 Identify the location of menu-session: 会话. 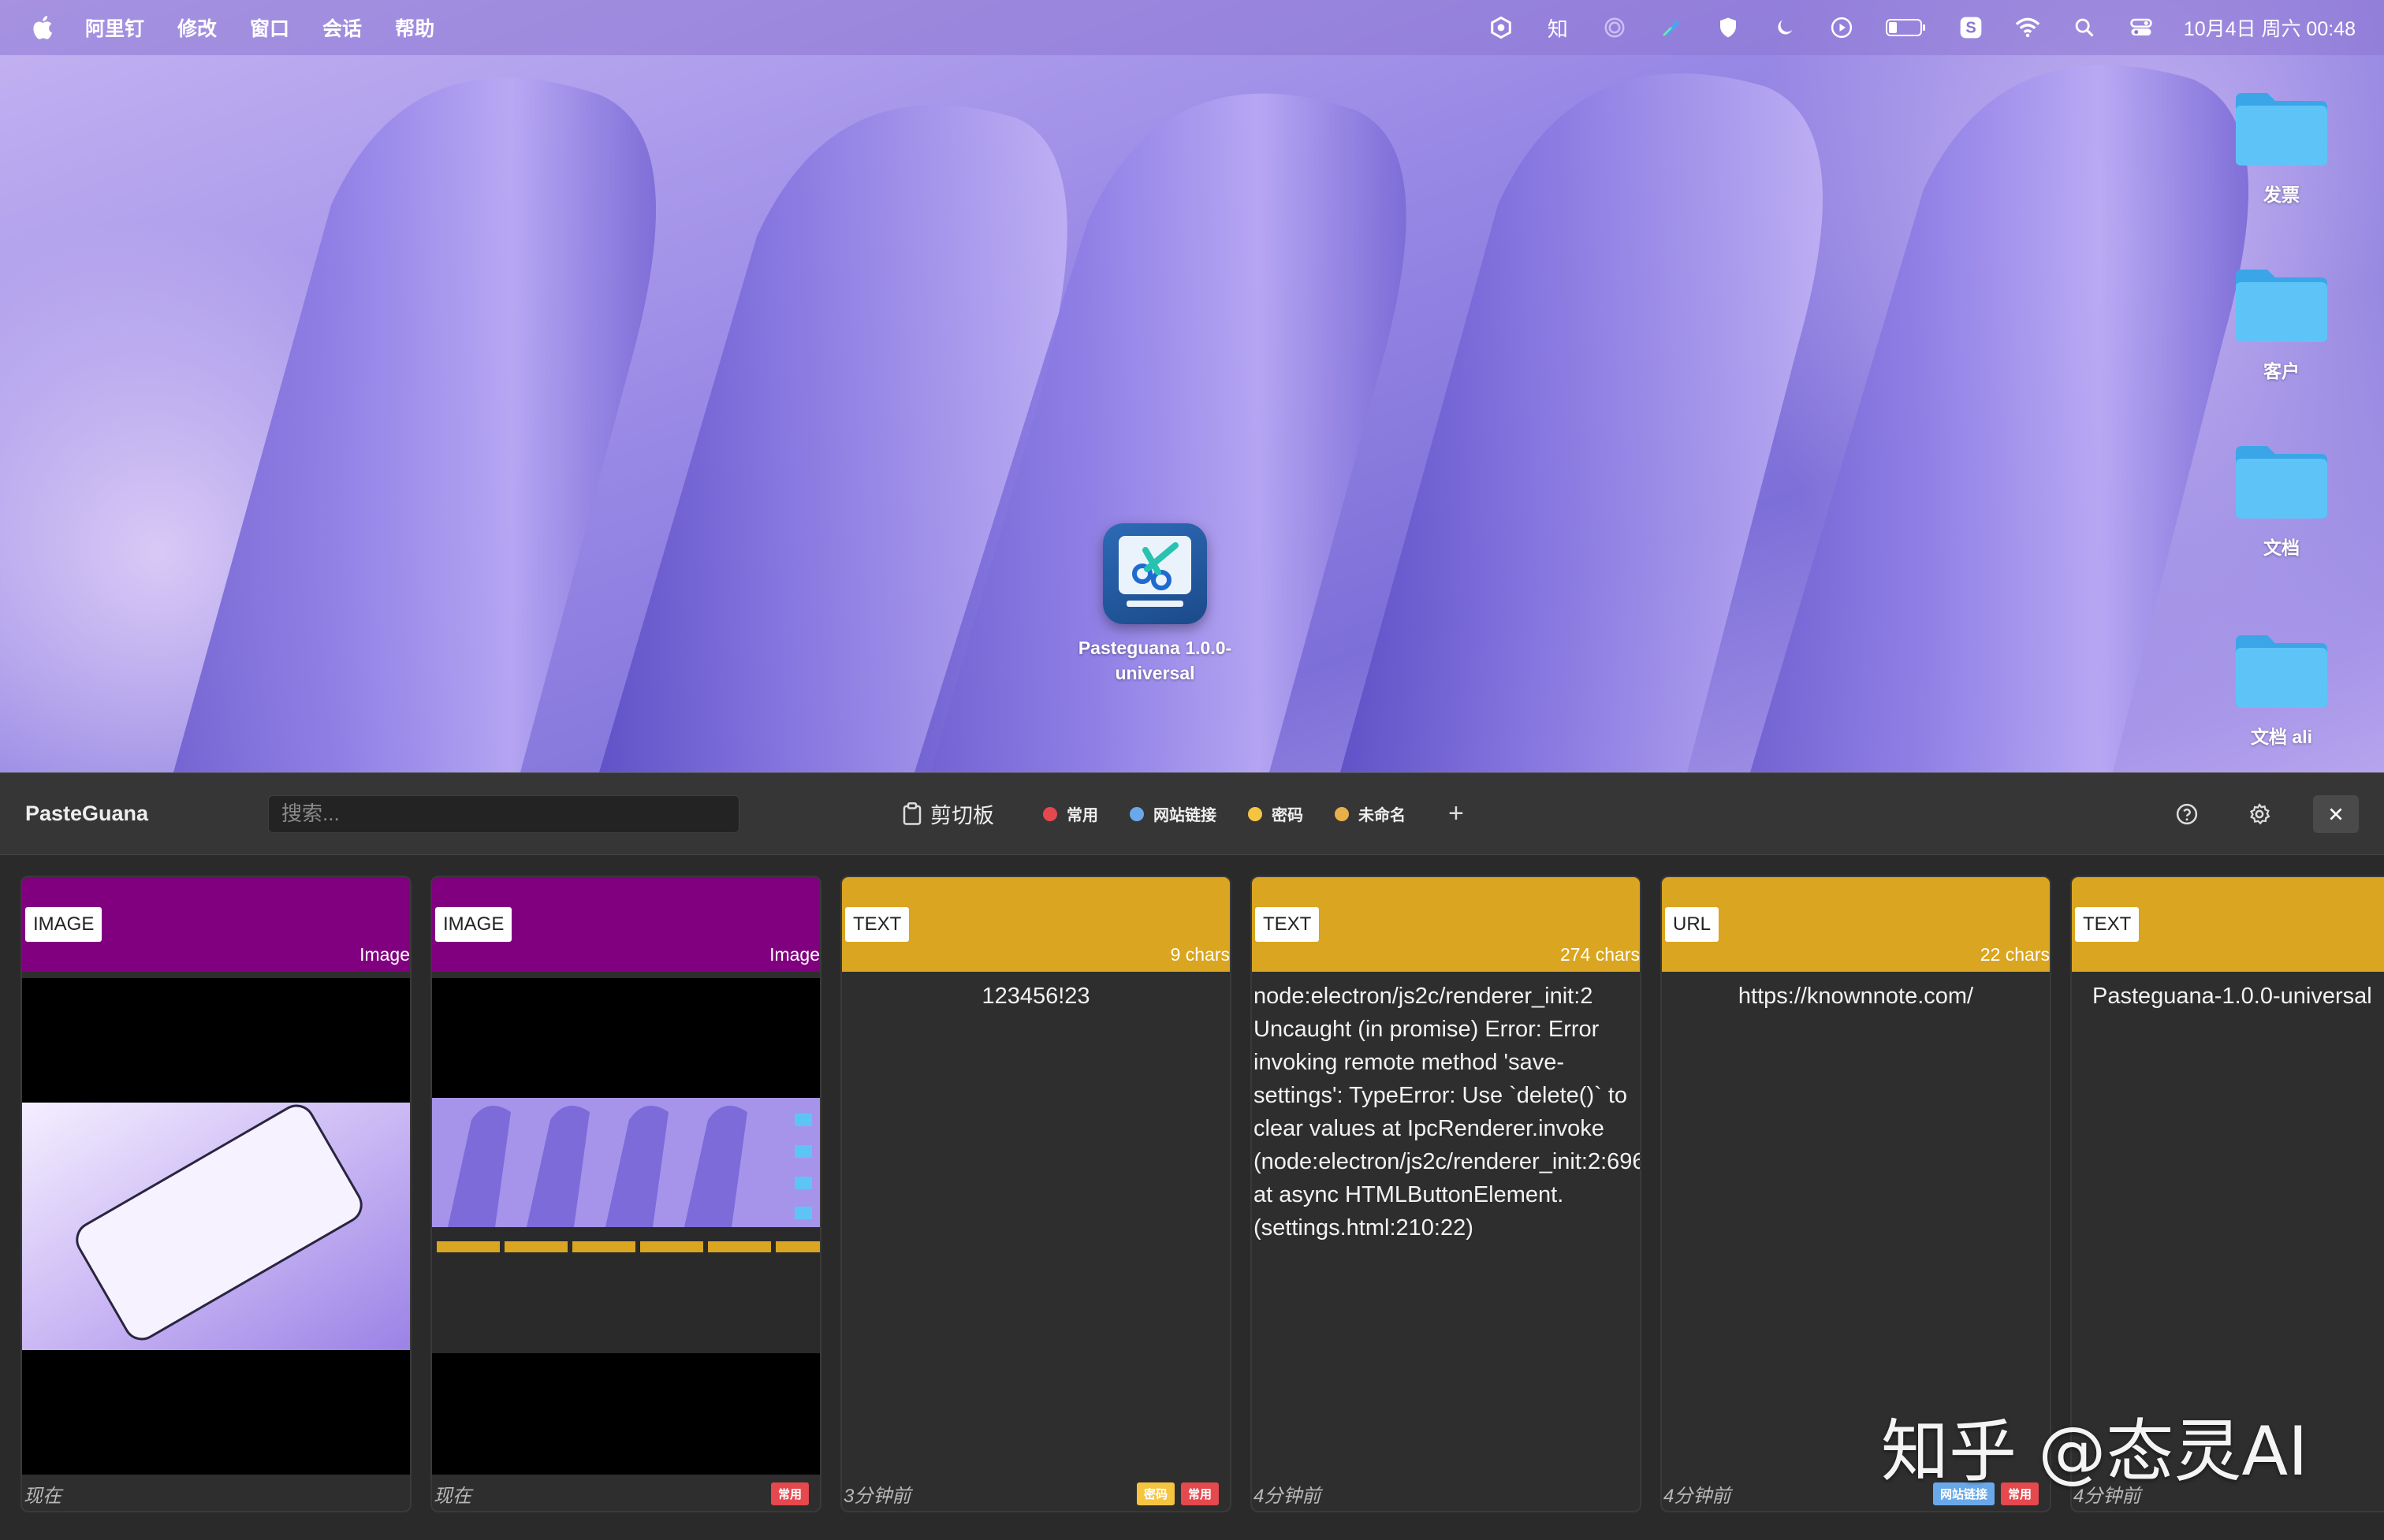
(342, 27).